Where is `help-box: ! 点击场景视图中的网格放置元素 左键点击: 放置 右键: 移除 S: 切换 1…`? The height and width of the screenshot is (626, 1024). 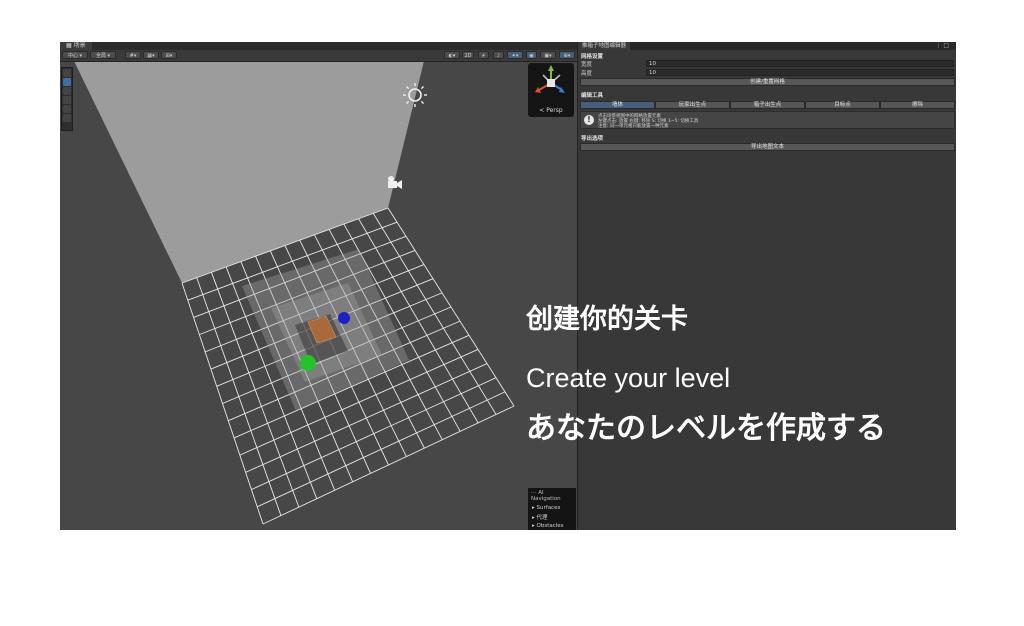 help-box: ! 点击场景视图中的网格放置元素 左键点击: 放置 右键: 移除 S: 切换 1… is located at coordinates (767, 120).